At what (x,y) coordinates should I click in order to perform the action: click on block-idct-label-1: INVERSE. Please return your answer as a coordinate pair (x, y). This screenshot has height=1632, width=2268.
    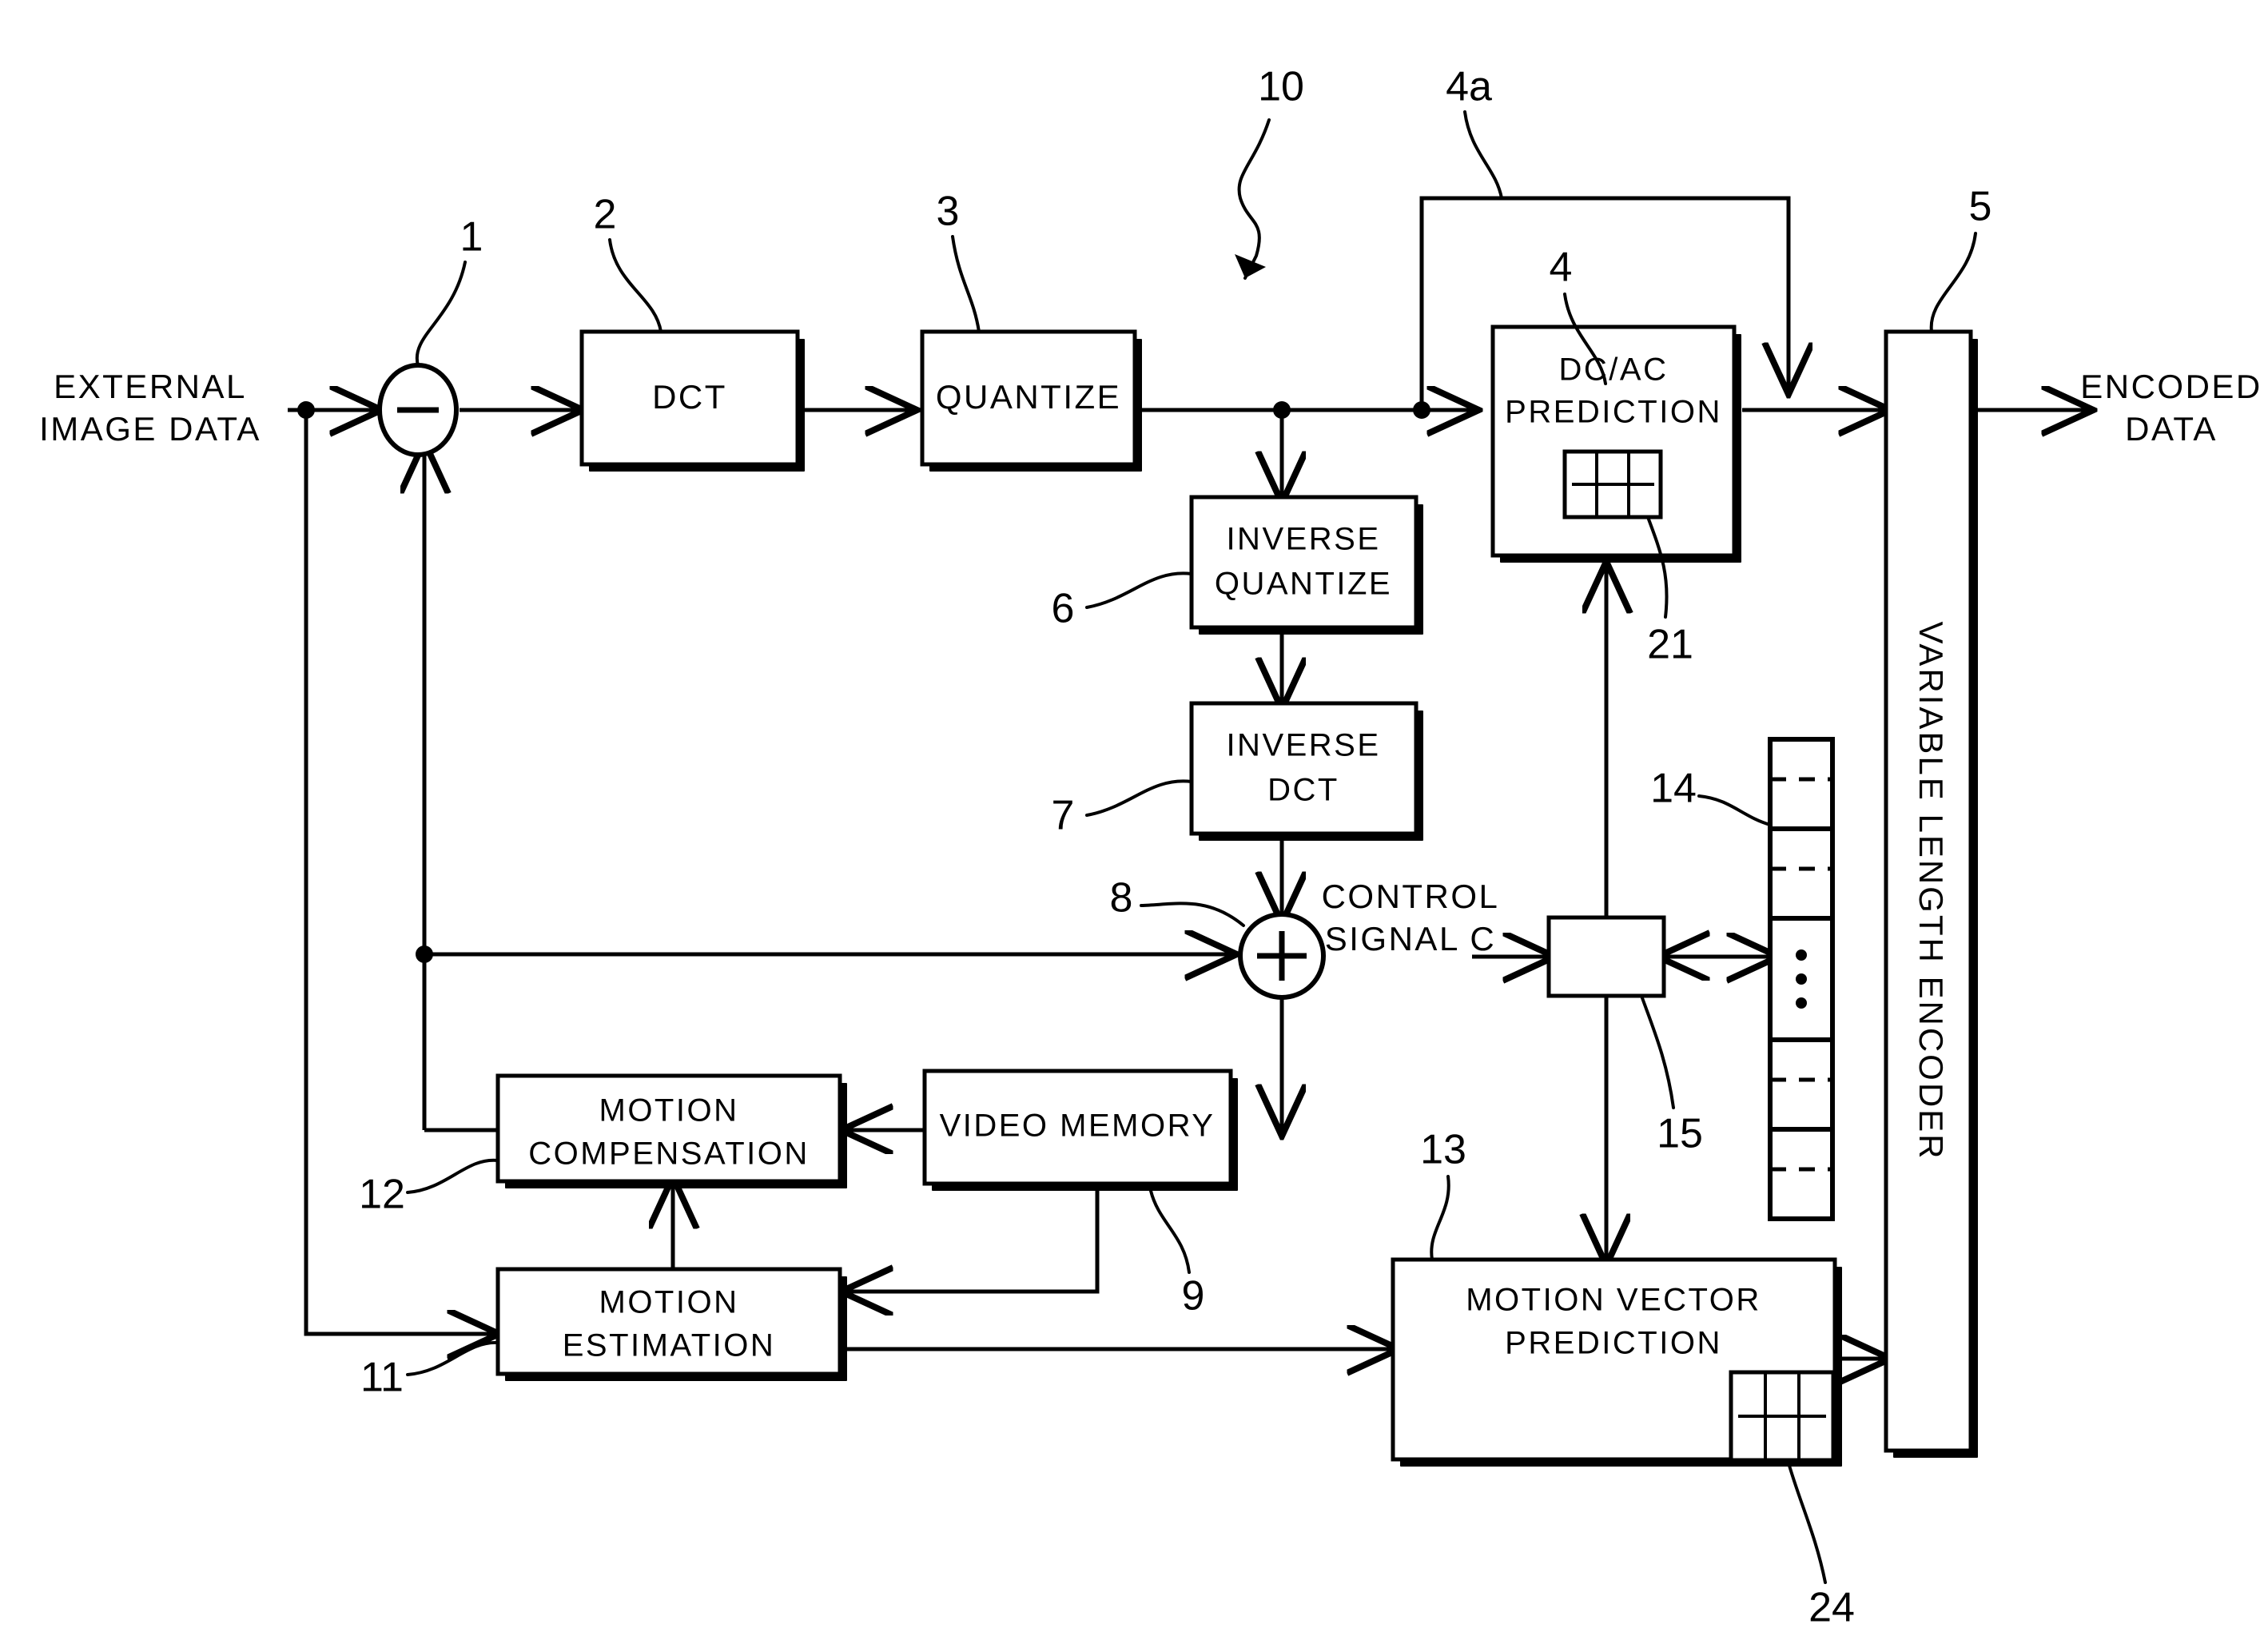
    Looking at the image, I should click on (1303, 745).